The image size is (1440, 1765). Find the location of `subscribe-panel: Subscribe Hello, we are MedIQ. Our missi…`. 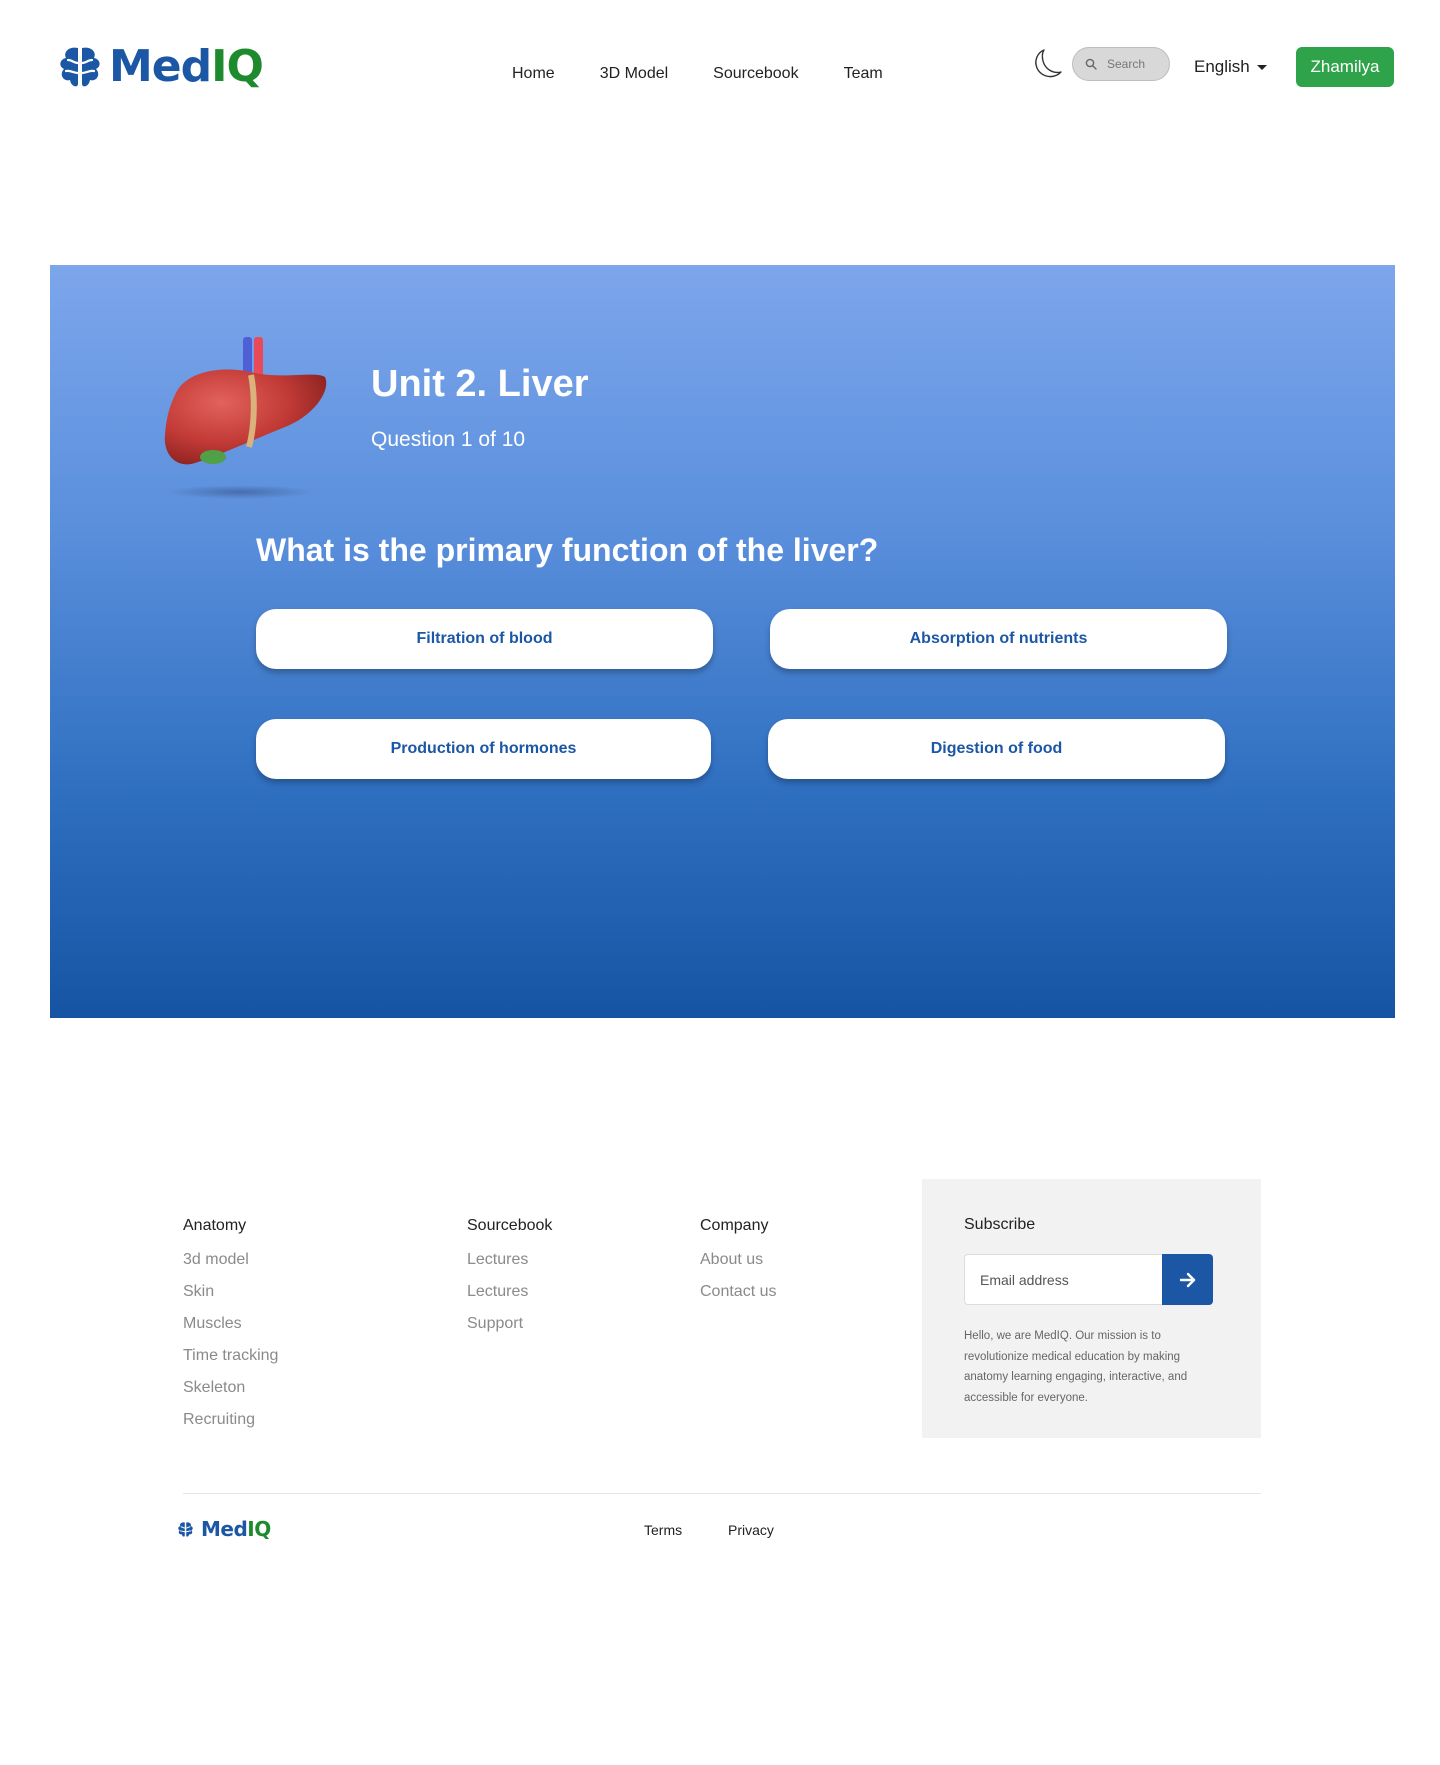

subscribe-panel: Subscribe Hello, we are MedIQ. Our missi… is located at coordinates (1091, 1308).